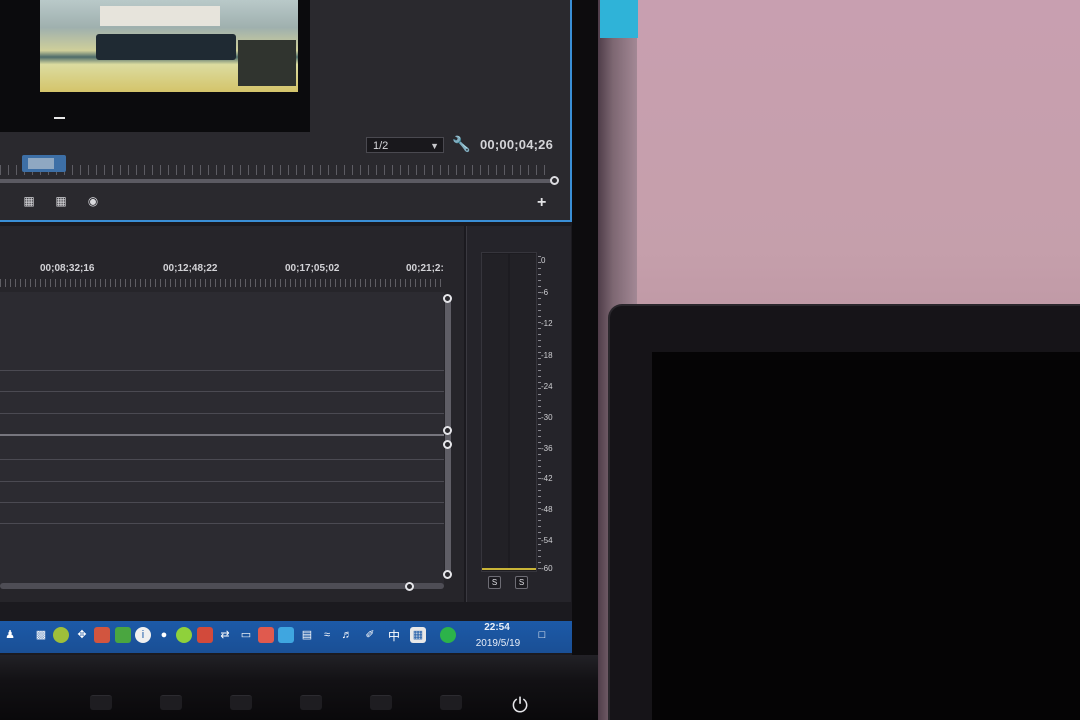 The image size is (1080, 720). Describe the element at coordinates (205, 635) in the screenshot. I see `app-grid-icon` at that location.